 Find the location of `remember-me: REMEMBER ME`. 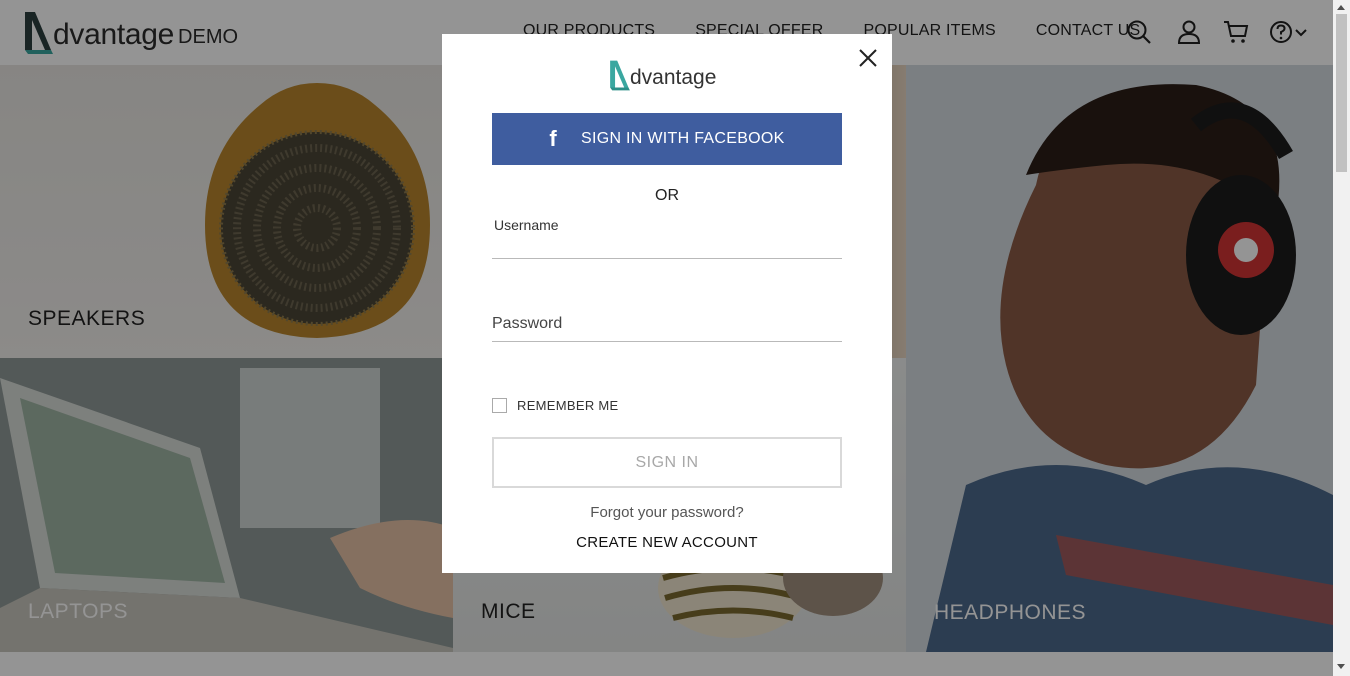

remember-me: REMEMBER ME is located at coordinates (555, 405).